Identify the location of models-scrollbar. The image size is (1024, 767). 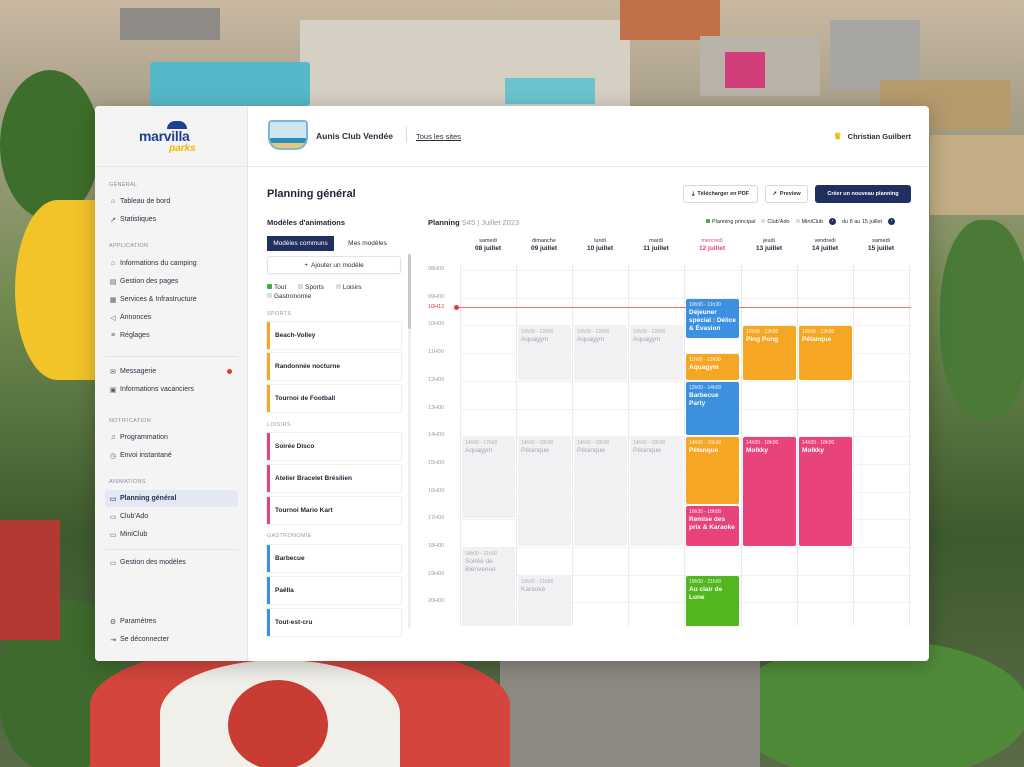
(409, 291).